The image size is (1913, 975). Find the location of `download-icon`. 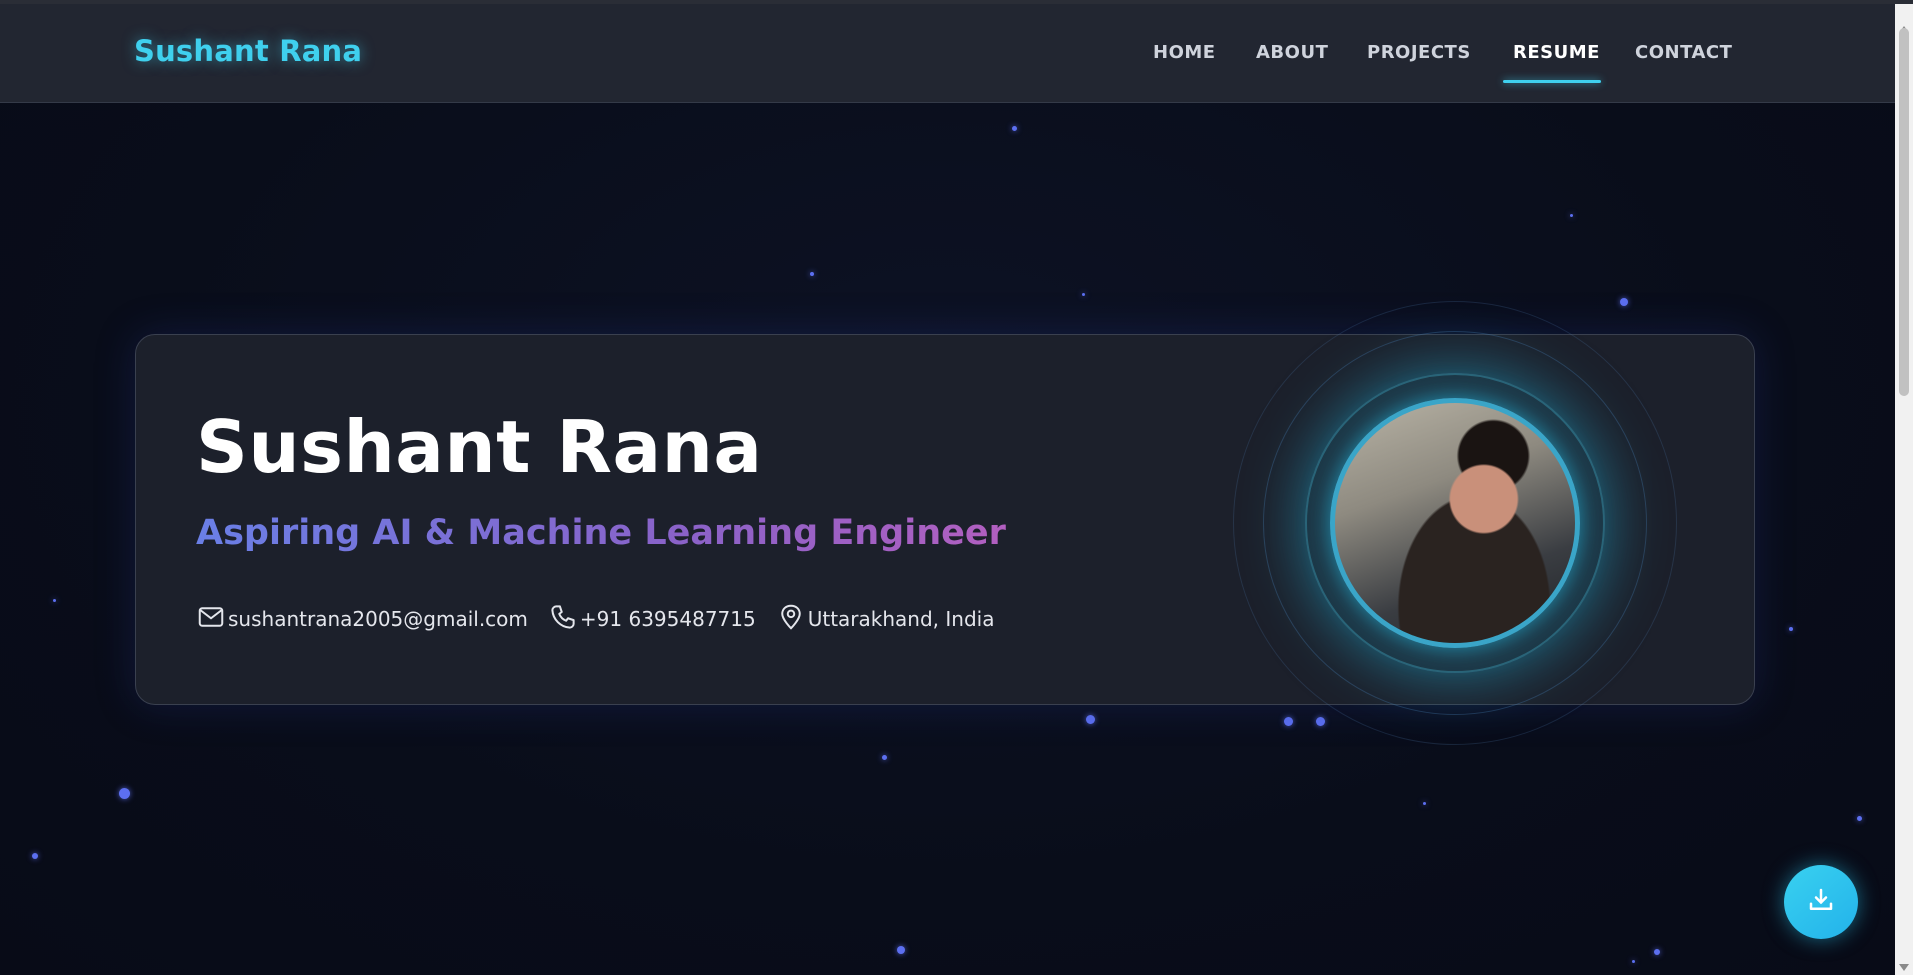

download-icon is located at coordinates (1821, 902).